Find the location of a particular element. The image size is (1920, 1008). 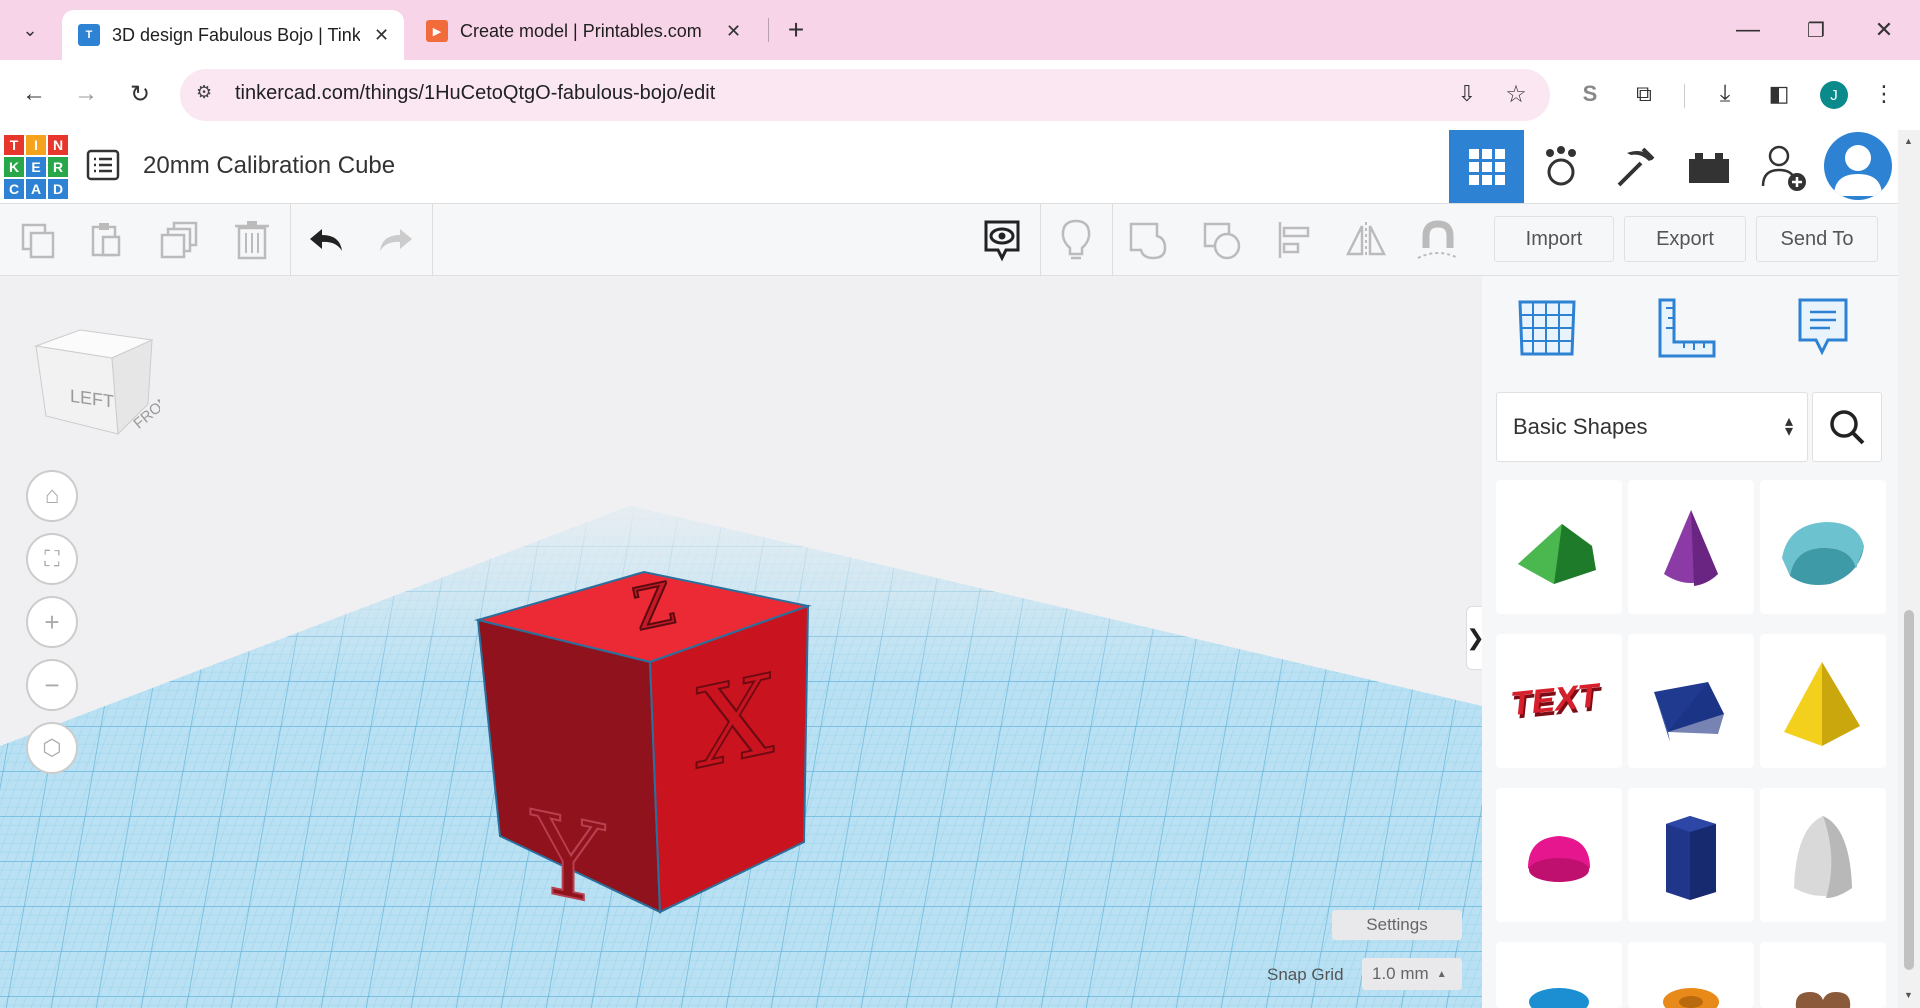

snap-grid-select: 1.0 mm ▲ is located at coordinates (1412, 974).